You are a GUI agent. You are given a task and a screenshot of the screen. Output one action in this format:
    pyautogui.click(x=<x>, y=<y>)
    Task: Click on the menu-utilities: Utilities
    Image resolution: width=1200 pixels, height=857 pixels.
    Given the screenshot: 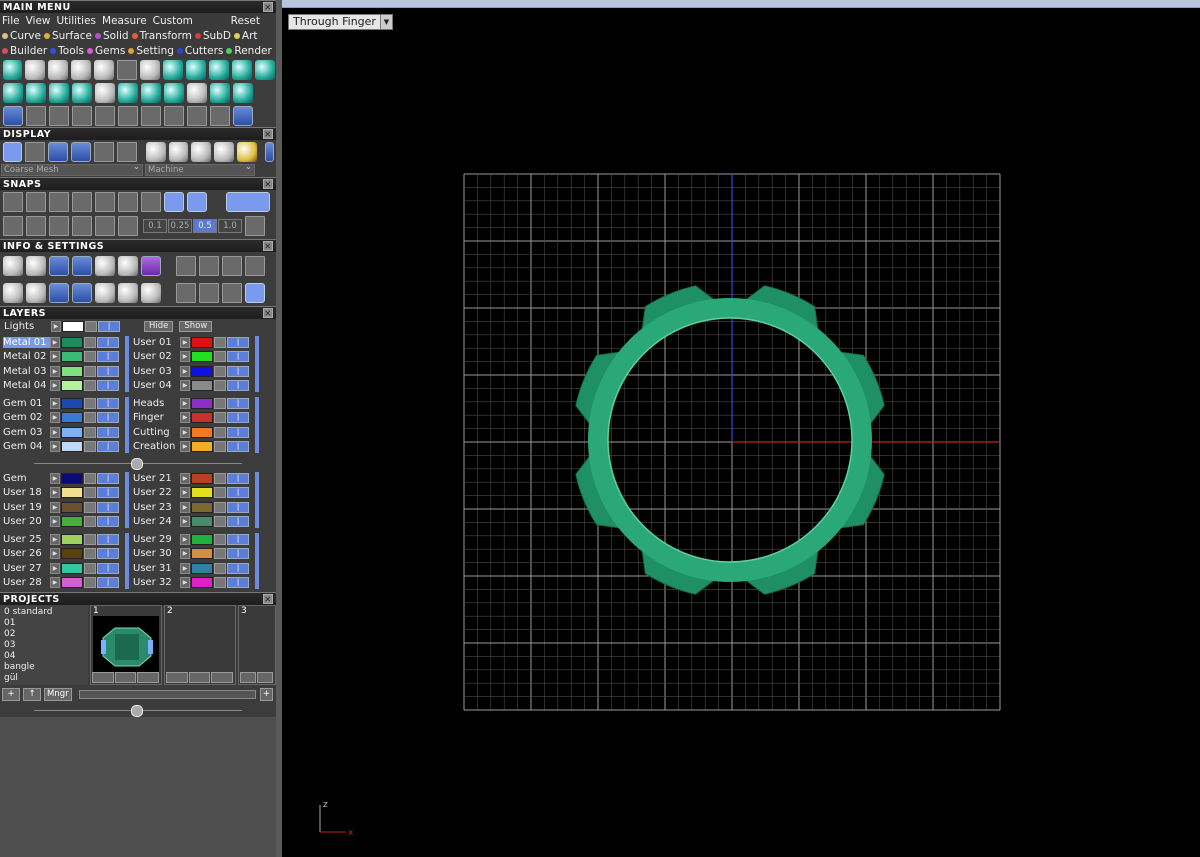 What is the action you would take?
    pyautogui.click(x=77, y=21)
    